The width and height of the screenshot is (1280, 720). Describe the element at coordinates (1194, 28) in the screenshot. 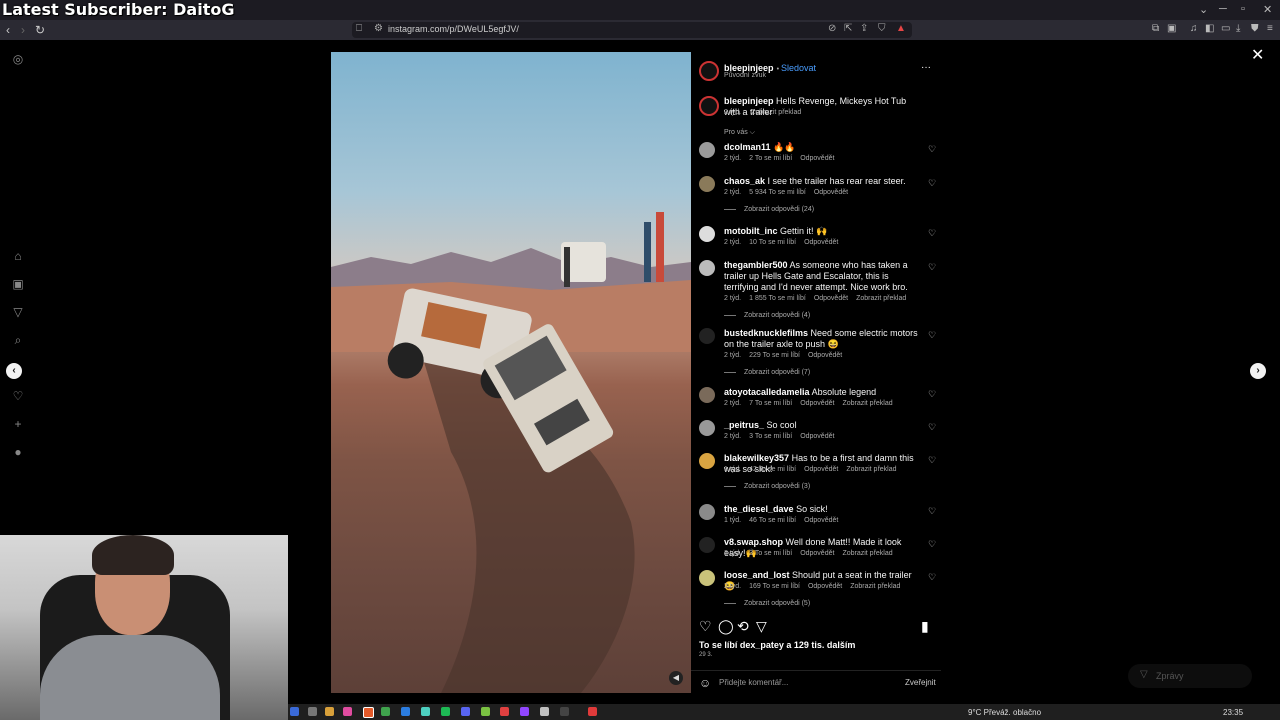

I see `media-icon: ♫` at that location.